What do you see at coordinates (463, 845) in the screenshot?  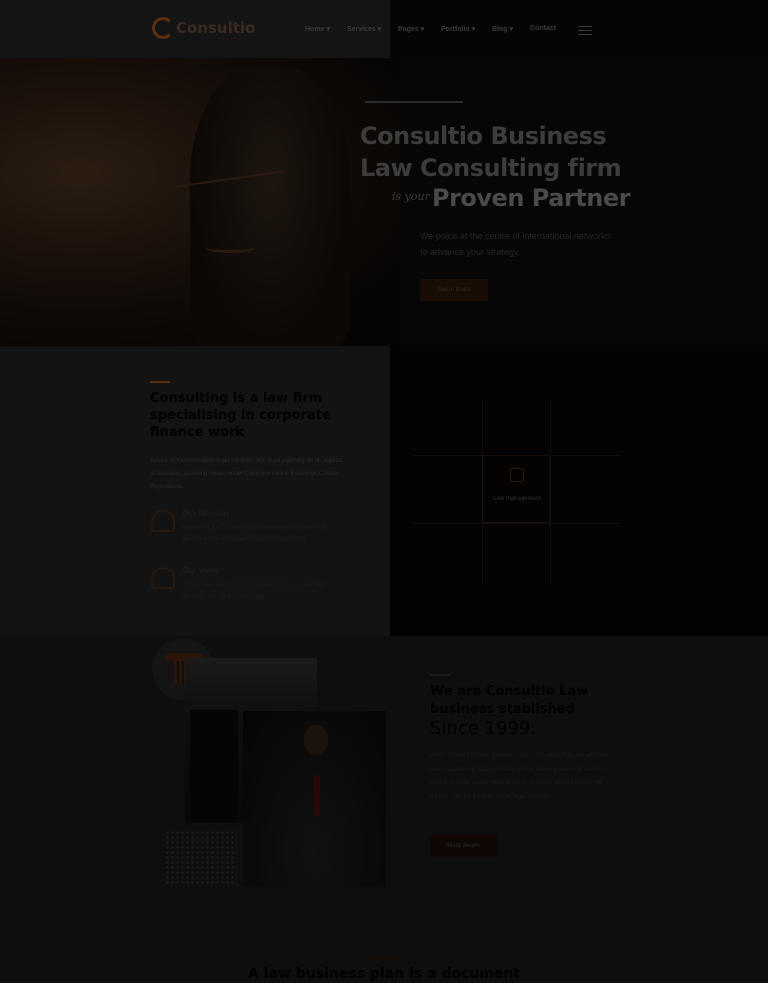 I see `more-details-button: More details` at bounding box center [463, 845].